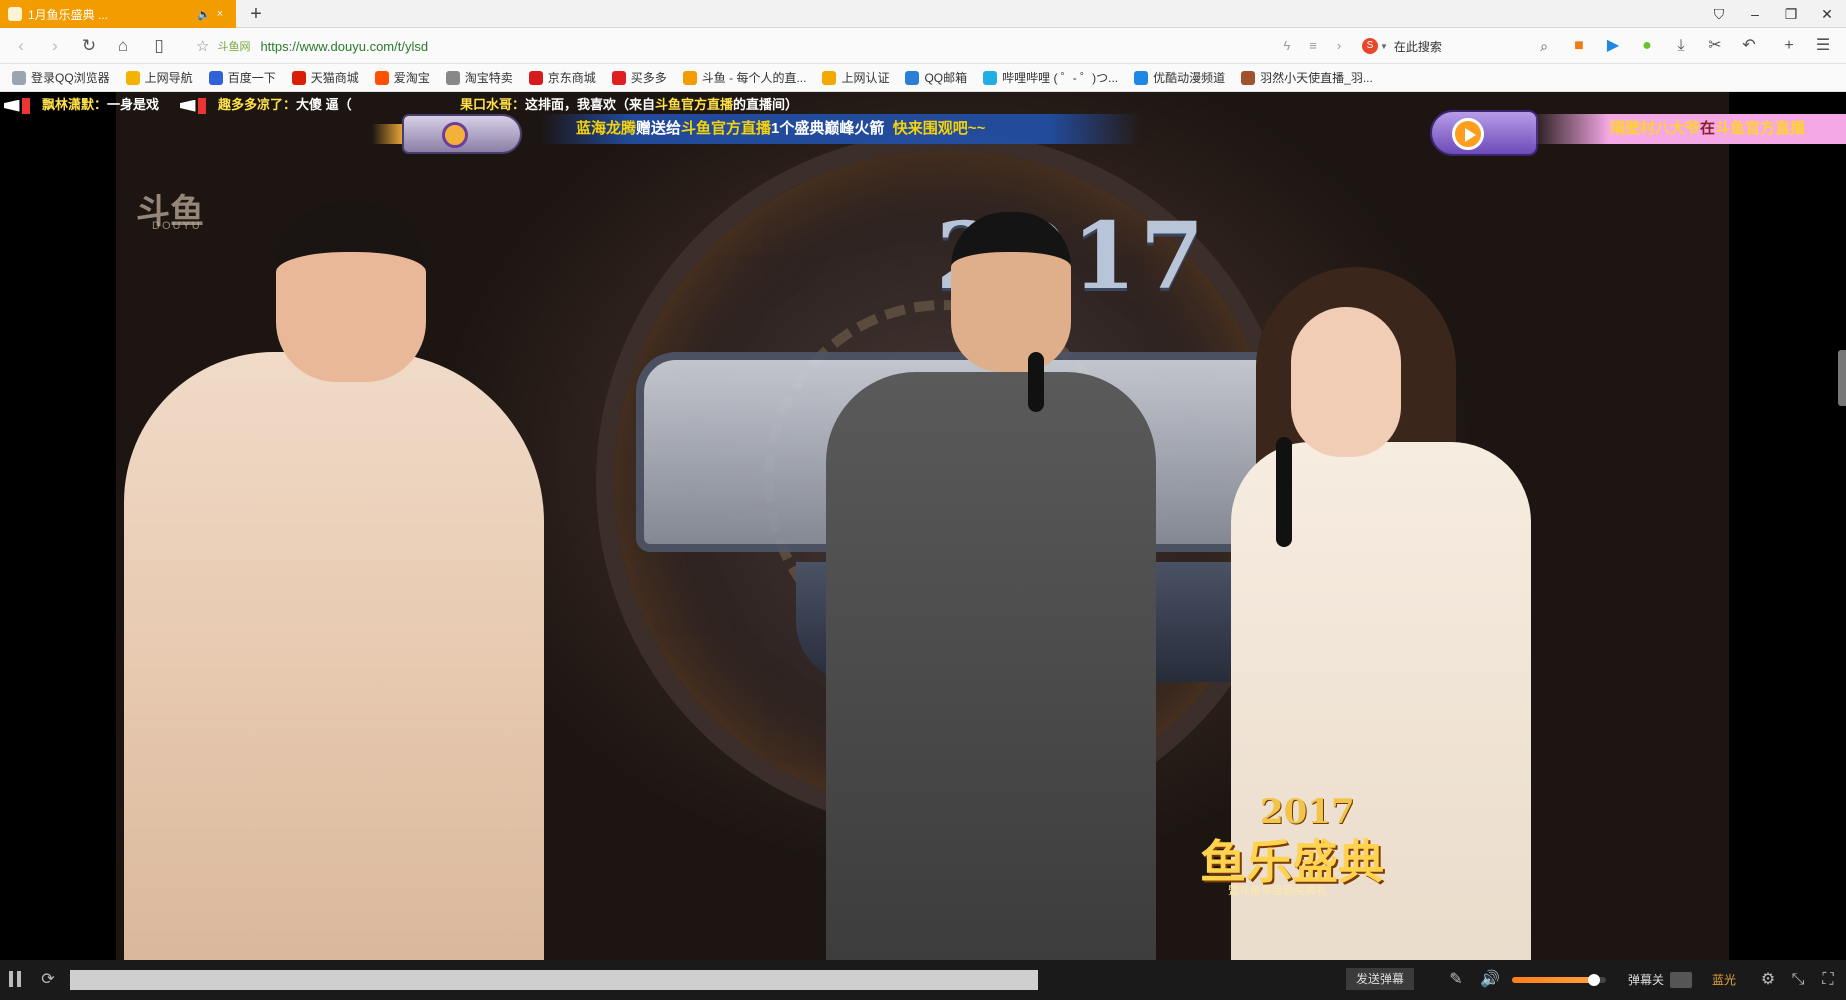 This screenshot has width=1846, height=1000. Describe the element at coordinates (1647, 46) in the screenshot. I see `chat-icon: ●` at that location.